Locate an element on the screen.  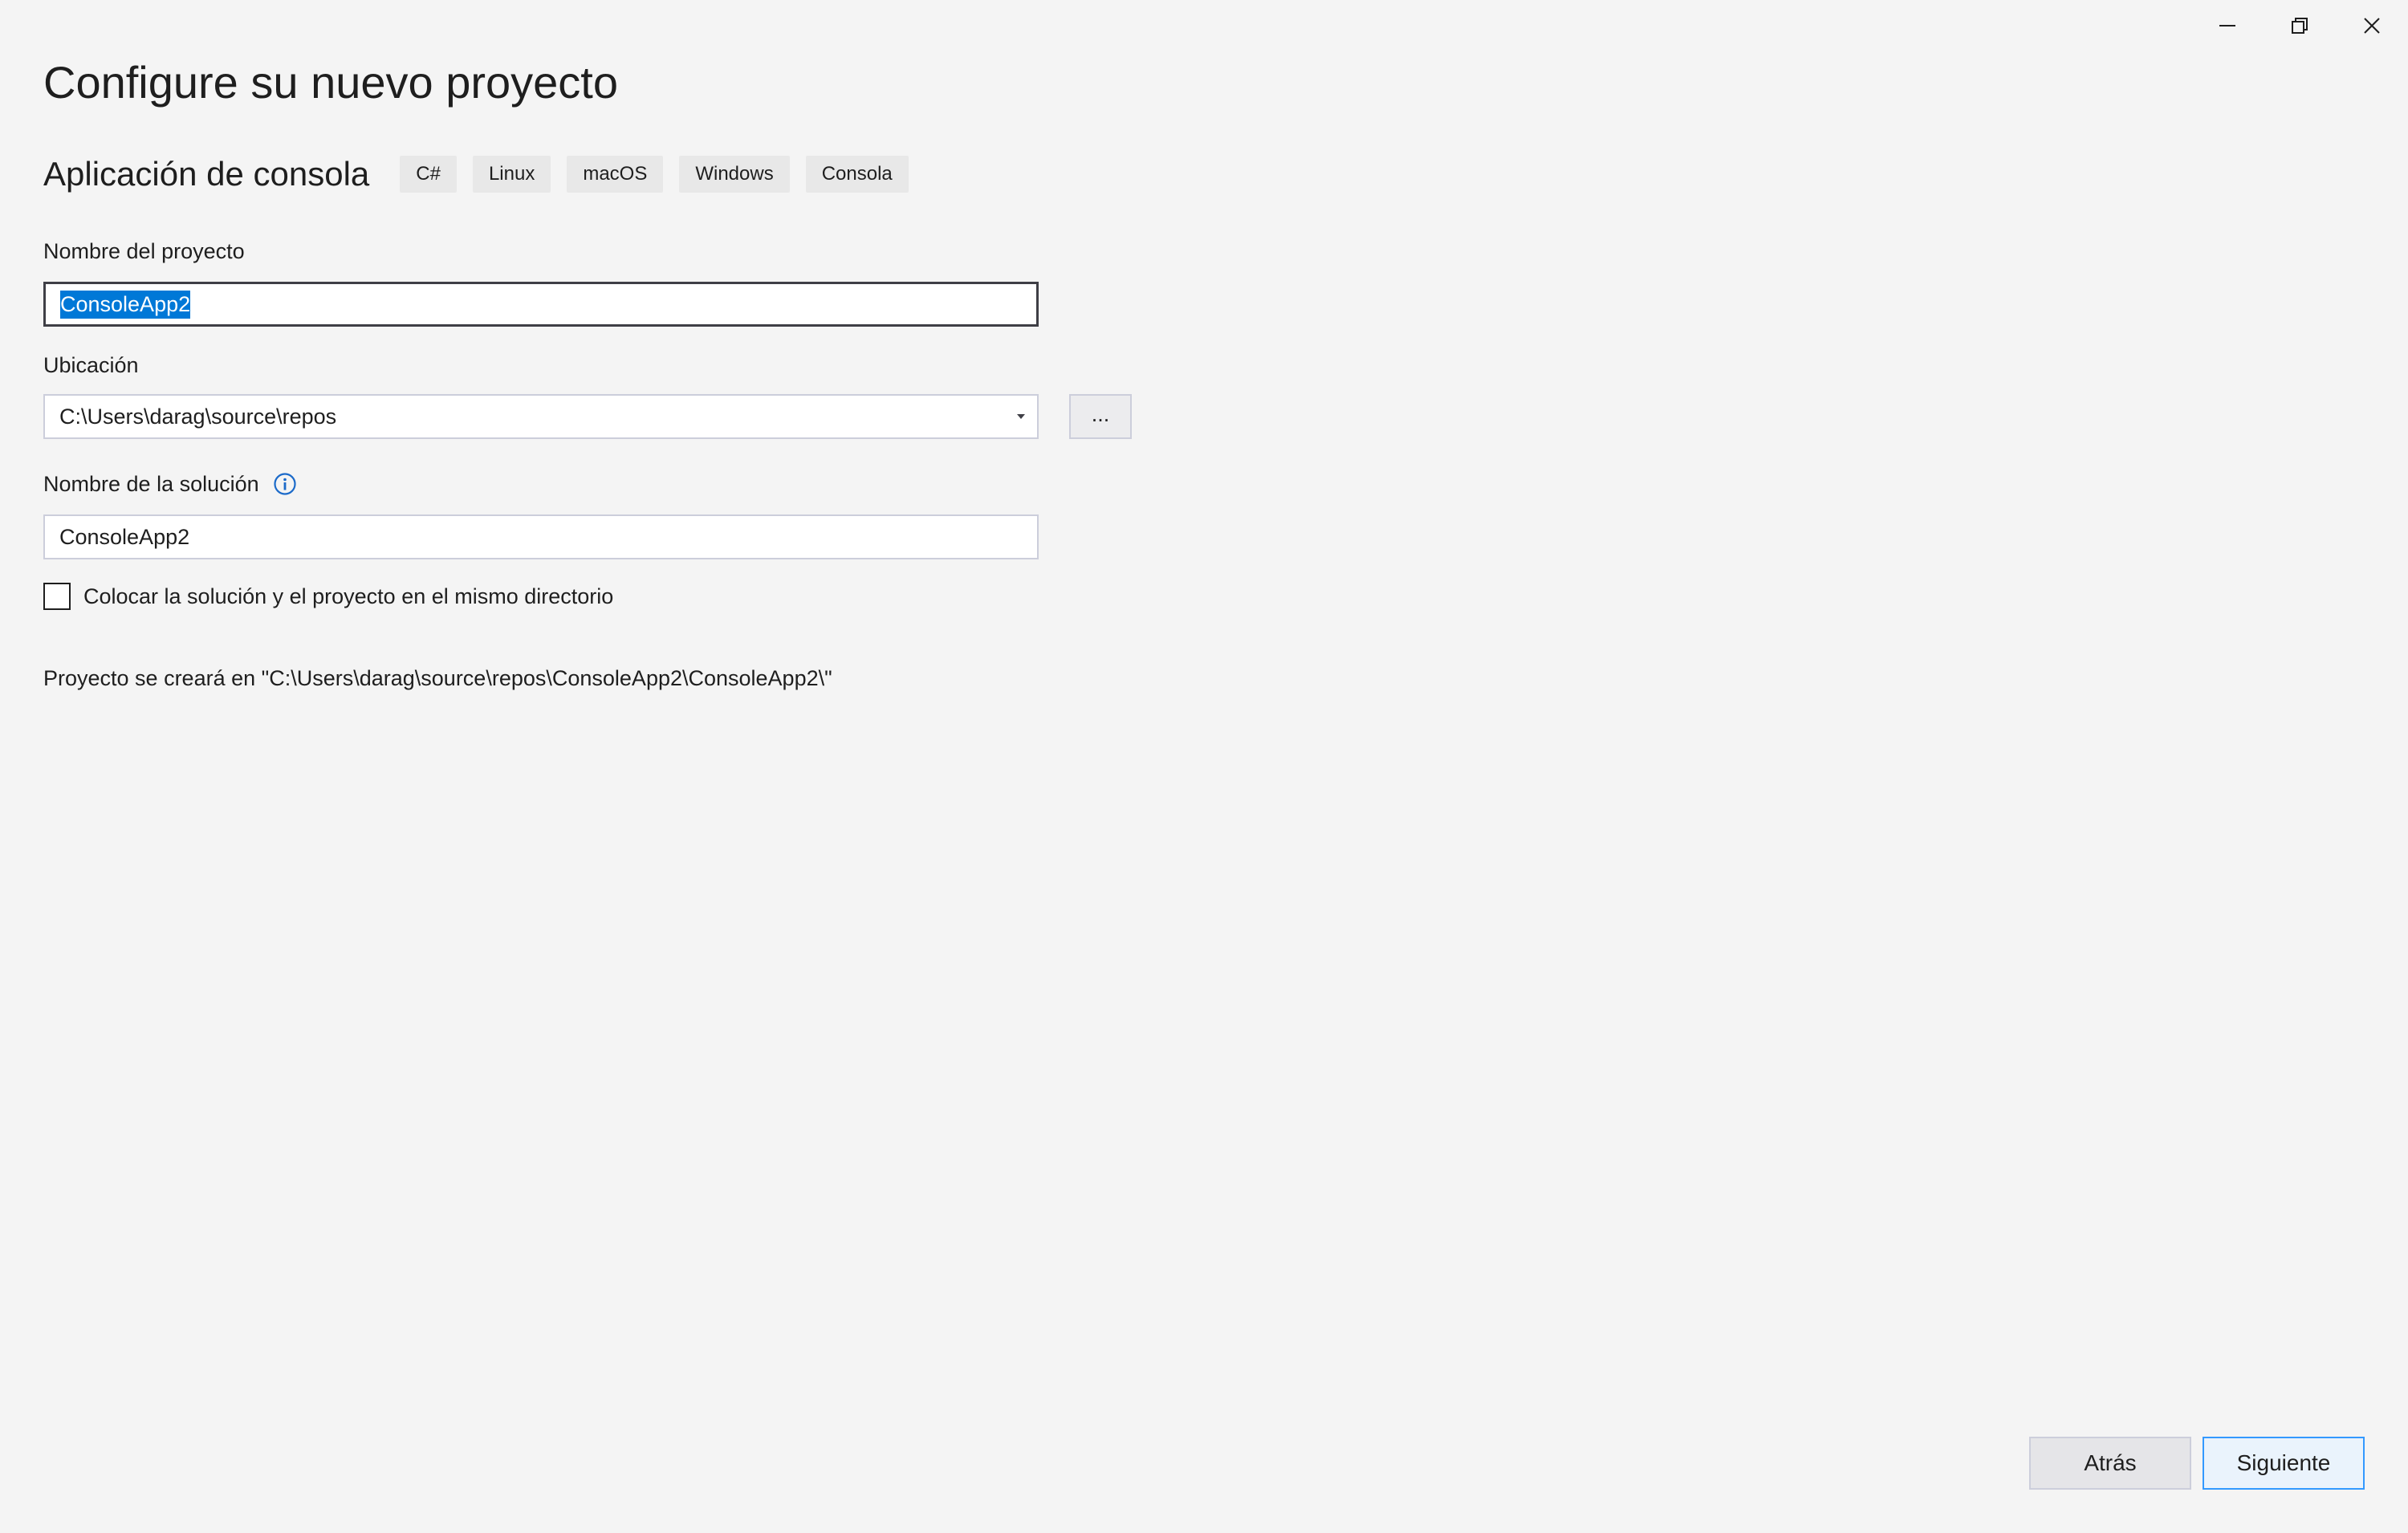
restore-icon is located at coordinates (2300, 26).